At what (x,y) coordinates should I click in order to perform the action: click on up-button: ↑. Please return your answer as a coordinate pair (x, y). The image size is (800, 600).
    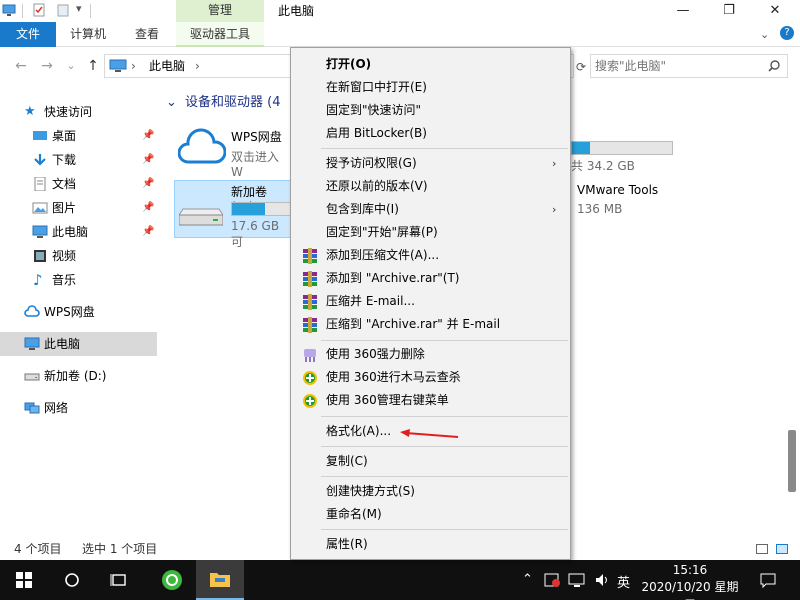
    Looking at the image, I should click on (93, 66).